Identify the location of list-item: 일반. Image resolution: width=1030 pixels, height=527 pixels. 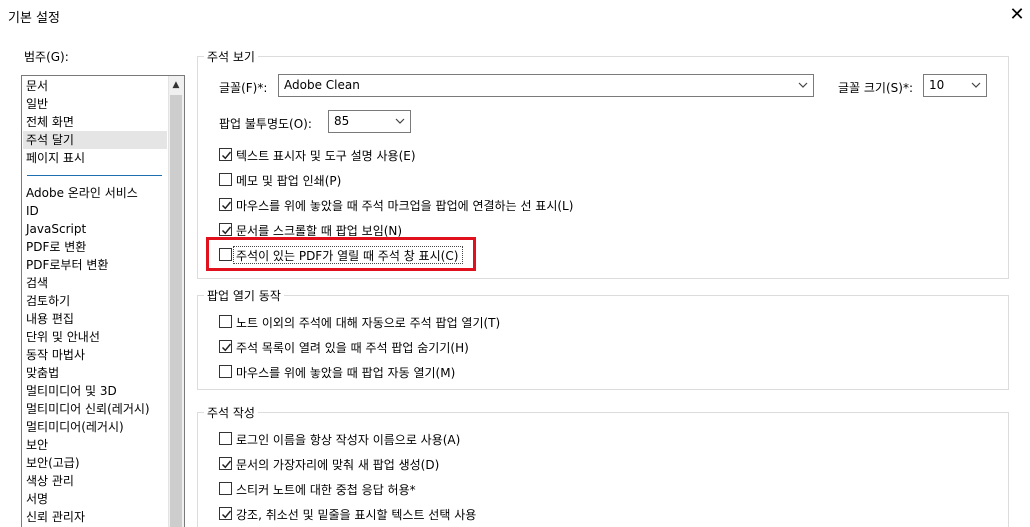
(37, 104).